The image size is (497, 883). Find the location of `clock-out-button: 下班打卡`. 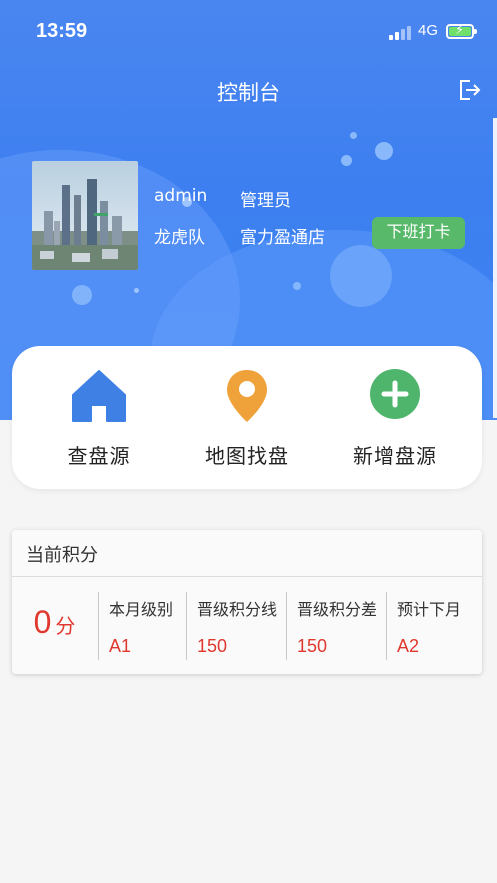

clock-out-button: 下班打卡 is located at coordinates (418, 233).